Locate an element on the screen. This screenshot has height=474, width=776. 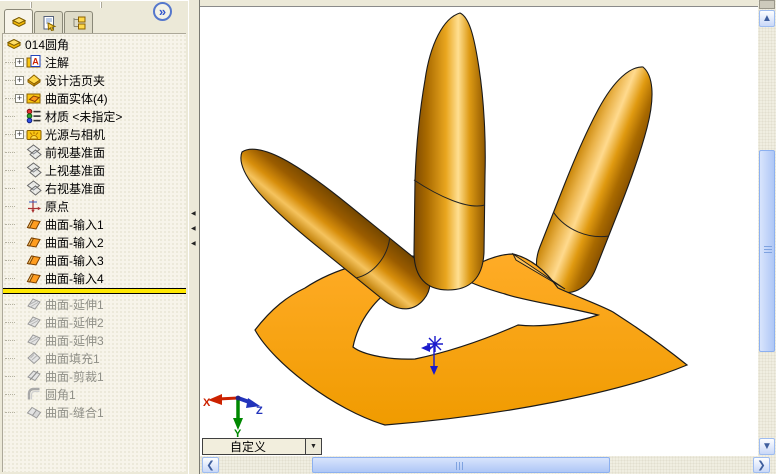
tree-item-11: 曲面-输入3 is located at coordinates (94, 260).